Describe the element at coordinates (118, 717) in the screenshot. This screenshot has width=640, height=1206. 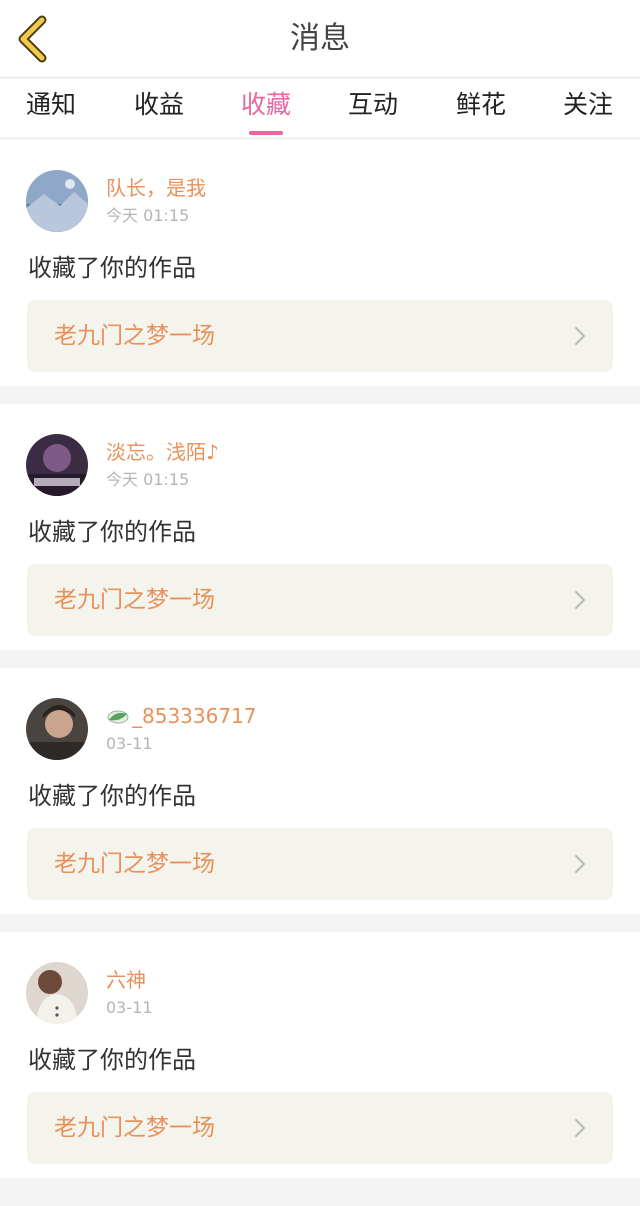
I see `leaf-icon` at that location.